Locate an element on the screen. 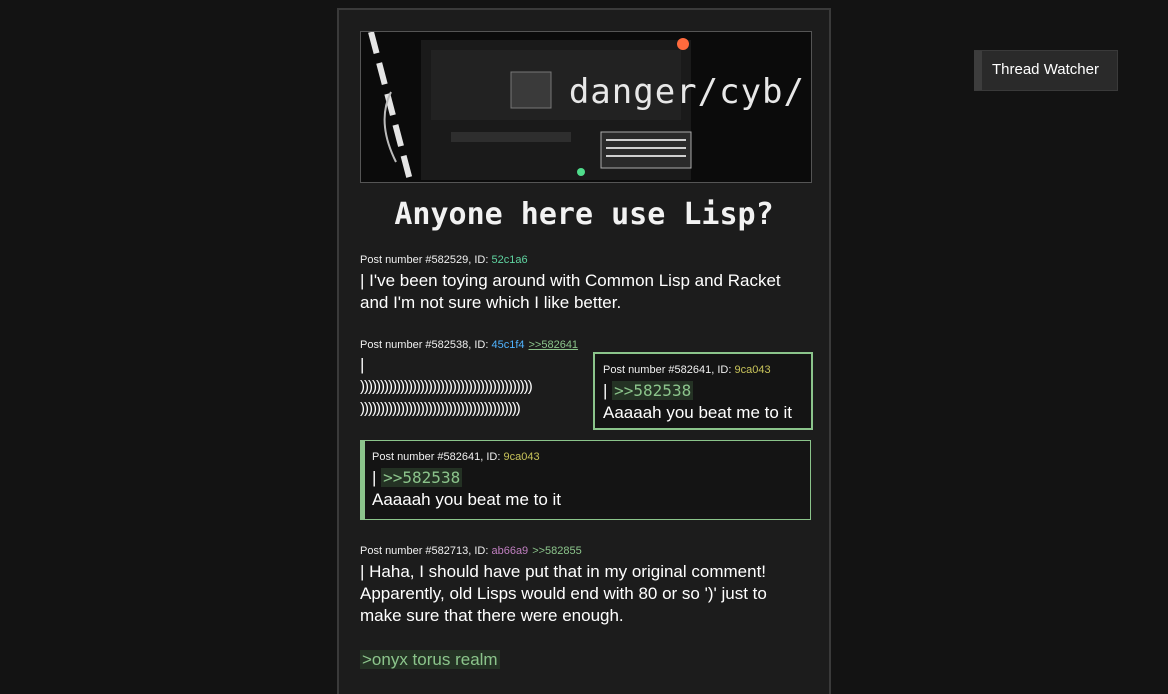 The image size is (1168, 694). poster-id: ab66a9 is located at coordinates (509, 551).